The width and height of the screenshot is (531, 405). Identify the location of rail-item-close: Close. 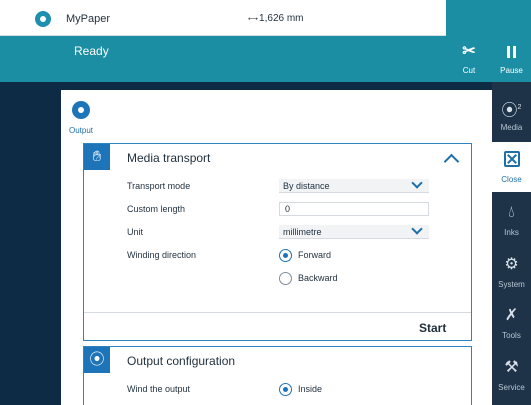
(511, 167).